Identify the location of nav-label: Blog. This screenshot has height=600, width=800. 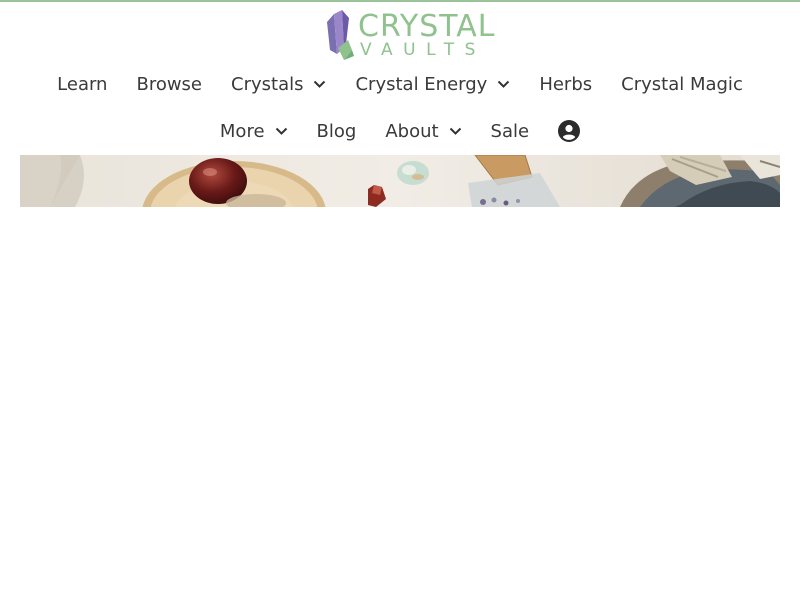
(336, 131).